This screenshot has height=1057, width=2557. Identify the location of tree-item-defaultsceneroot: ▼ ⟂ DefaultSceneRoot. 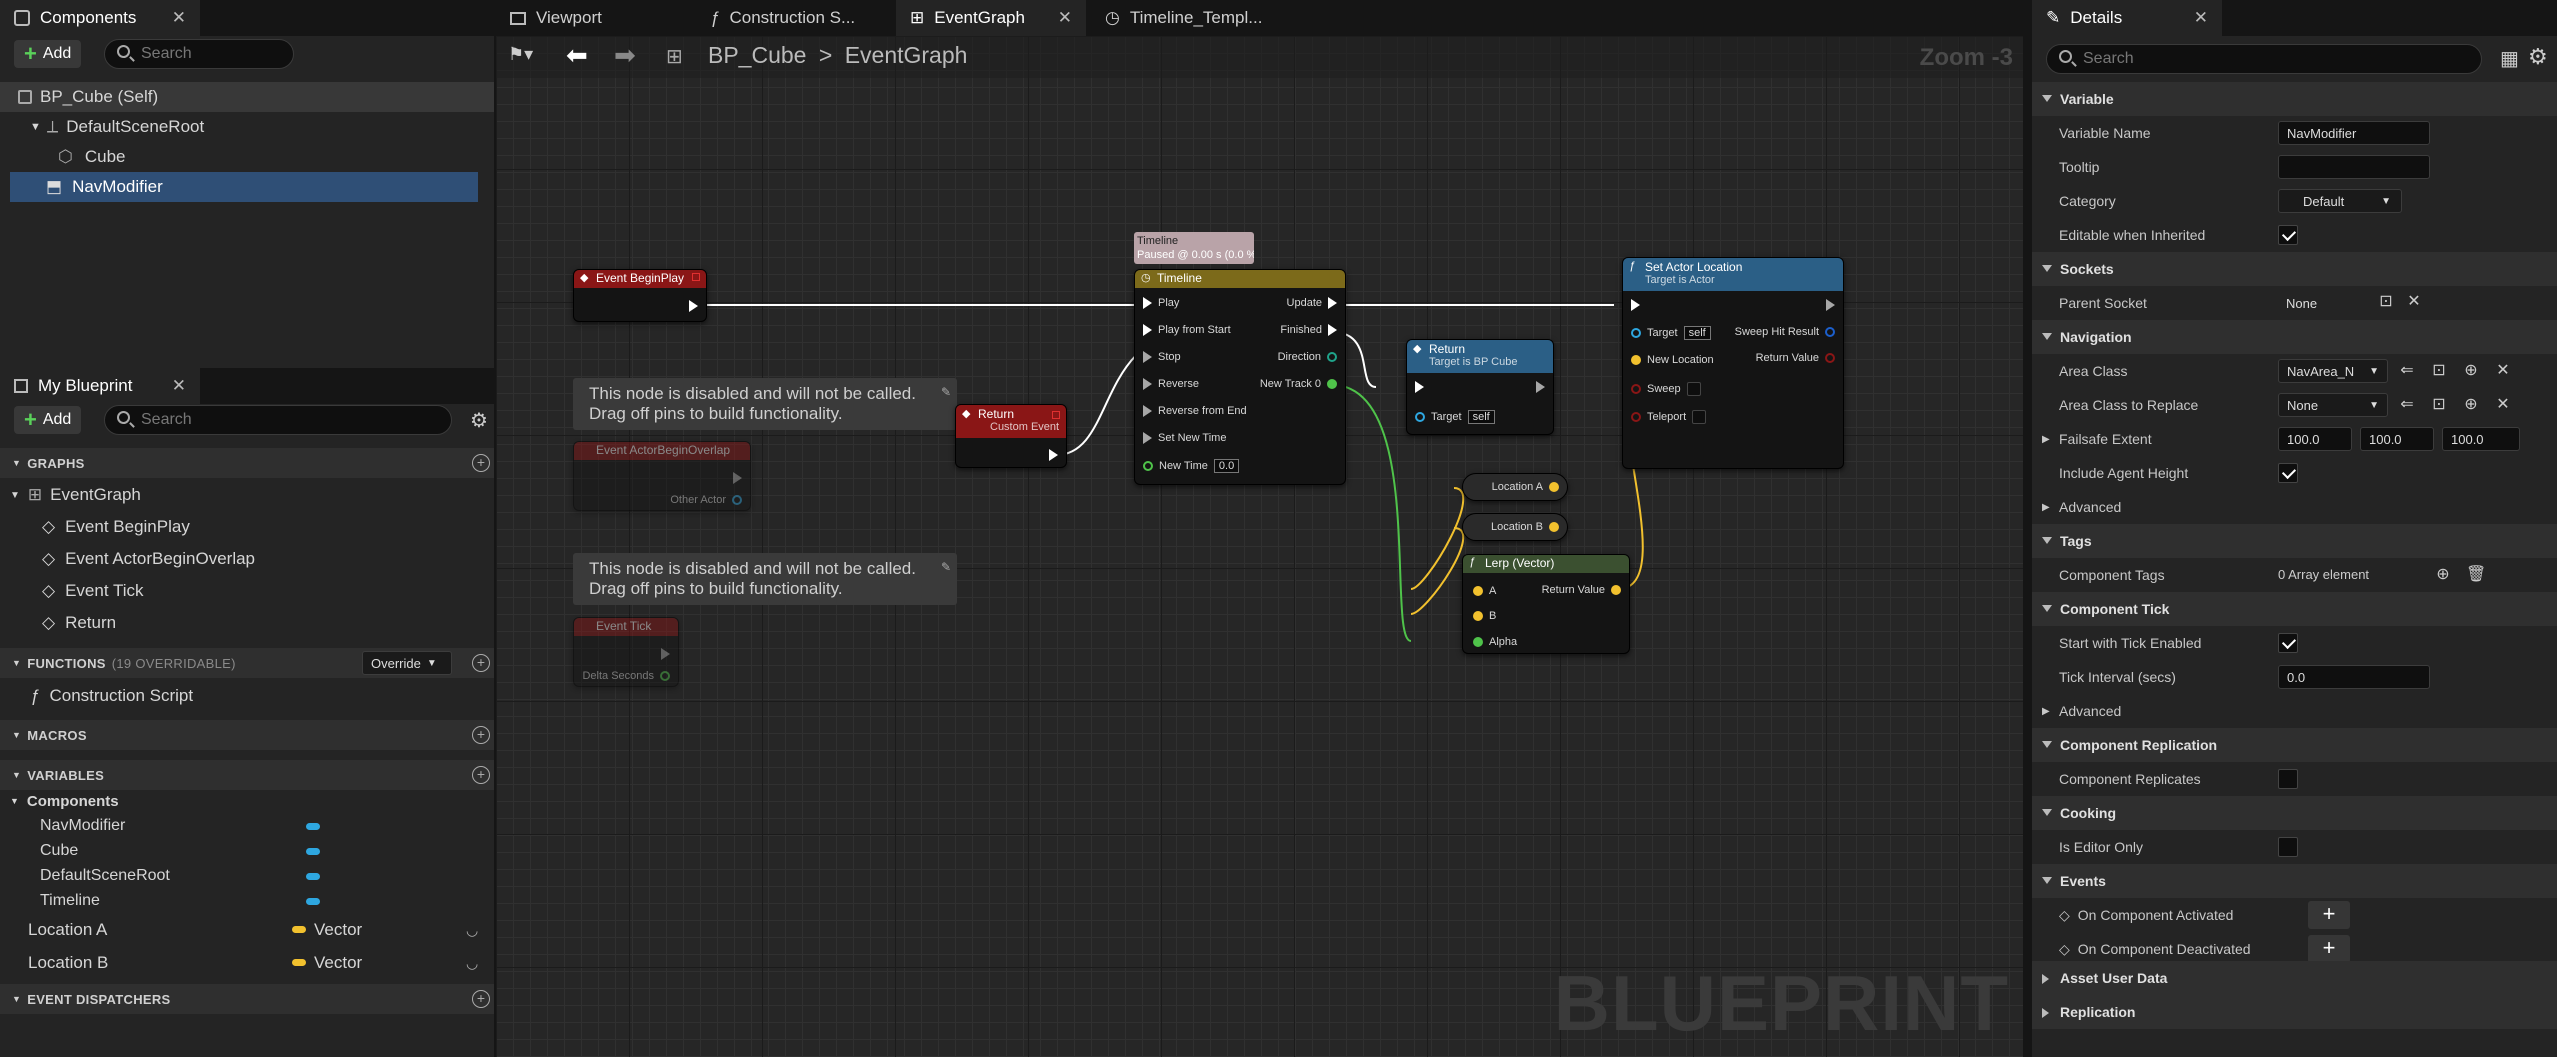
(247, 127).